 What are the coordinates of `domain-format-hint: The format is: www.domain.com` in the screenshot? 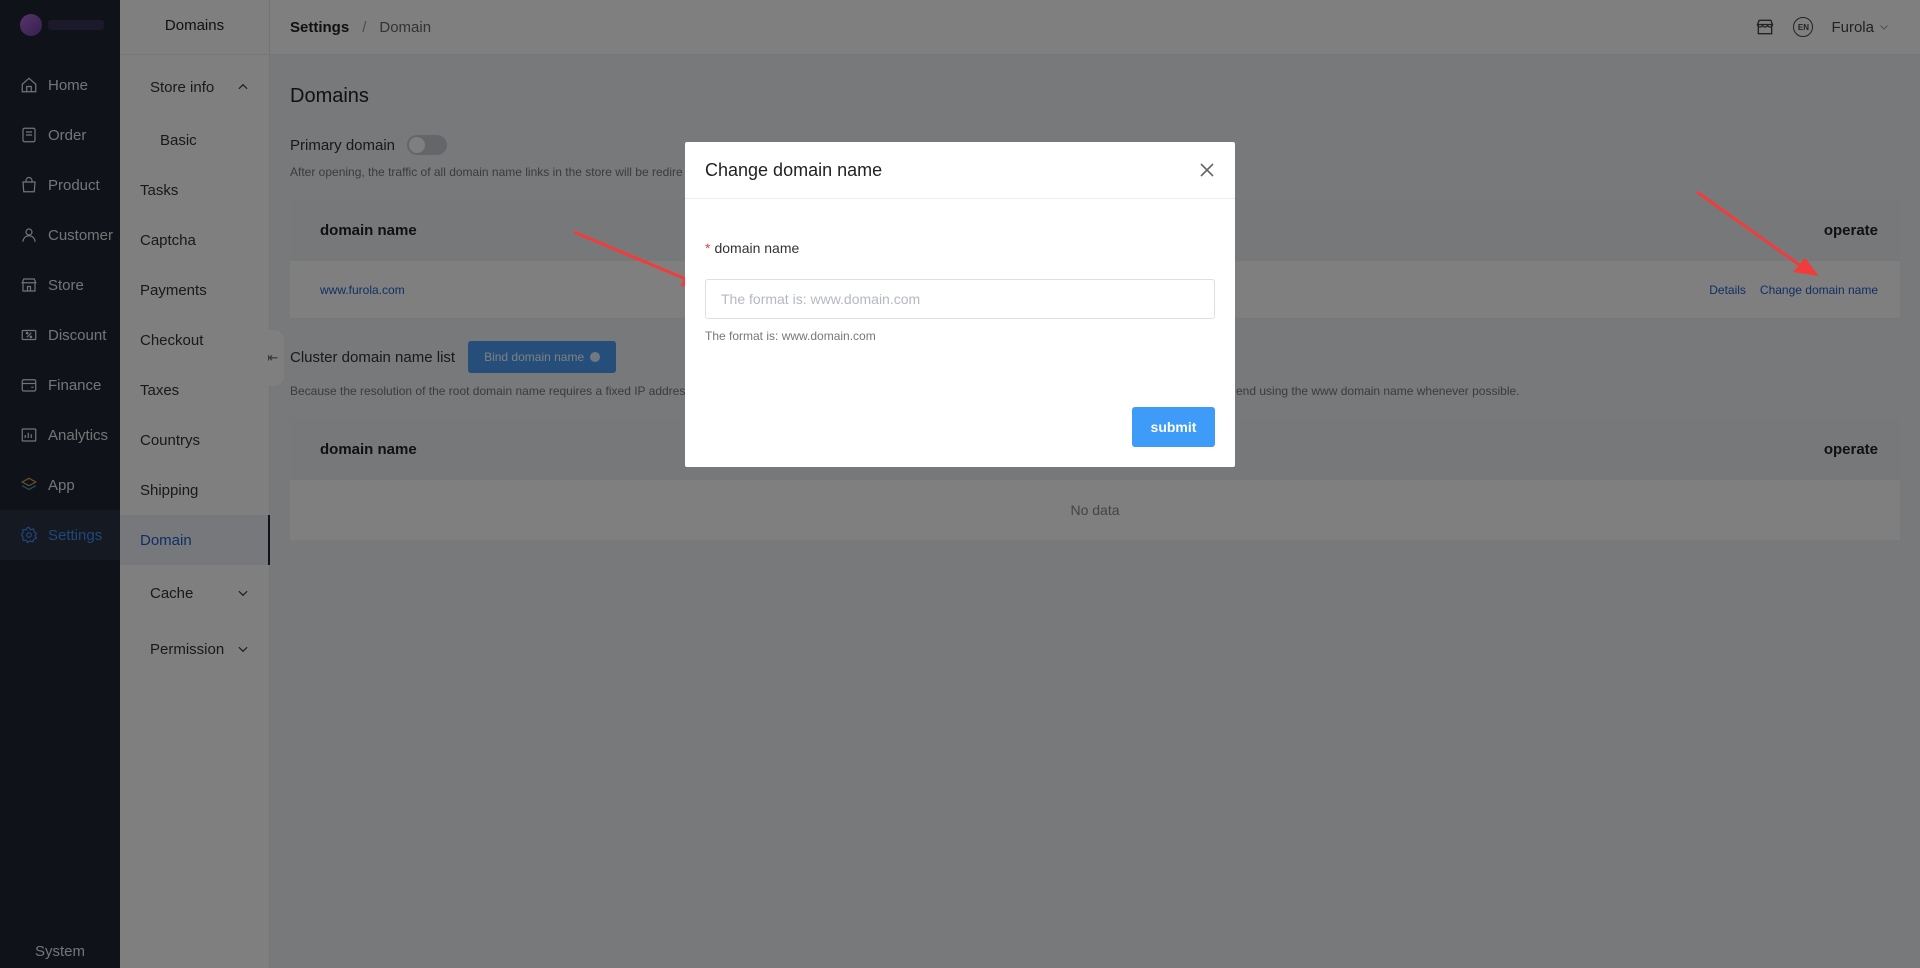 It's located at (790, 336).